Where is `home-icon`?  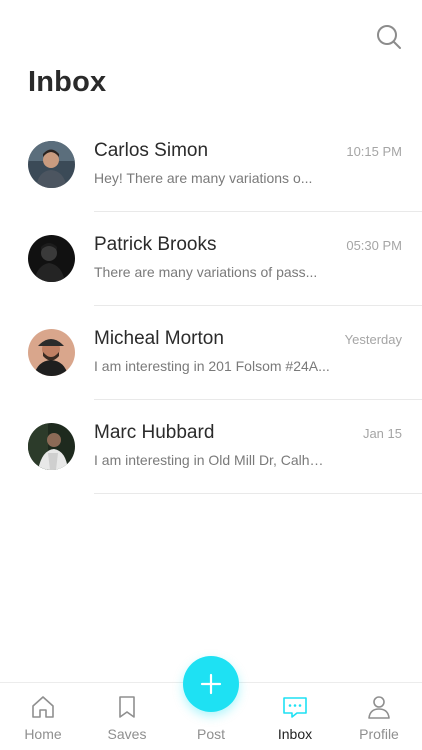
home-icon is located at coordinates (43, 707).